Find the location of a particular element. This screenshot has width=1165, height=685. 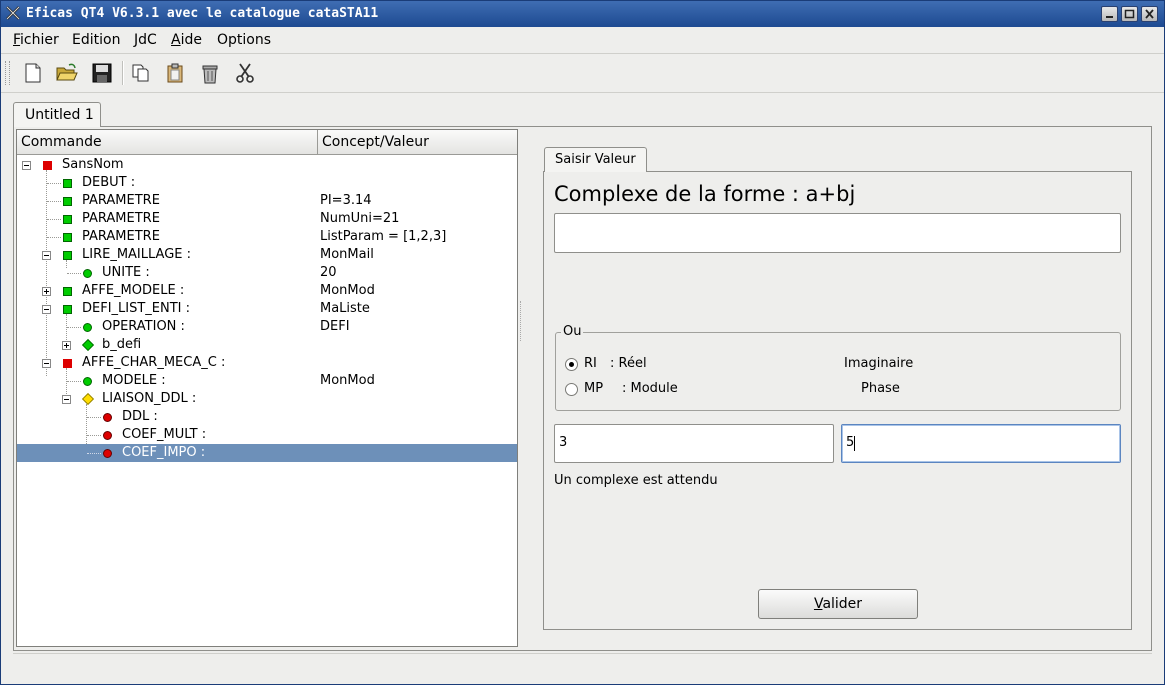

tree-row-label: LIAISON_DDL : is located at coordinates (149, 398).